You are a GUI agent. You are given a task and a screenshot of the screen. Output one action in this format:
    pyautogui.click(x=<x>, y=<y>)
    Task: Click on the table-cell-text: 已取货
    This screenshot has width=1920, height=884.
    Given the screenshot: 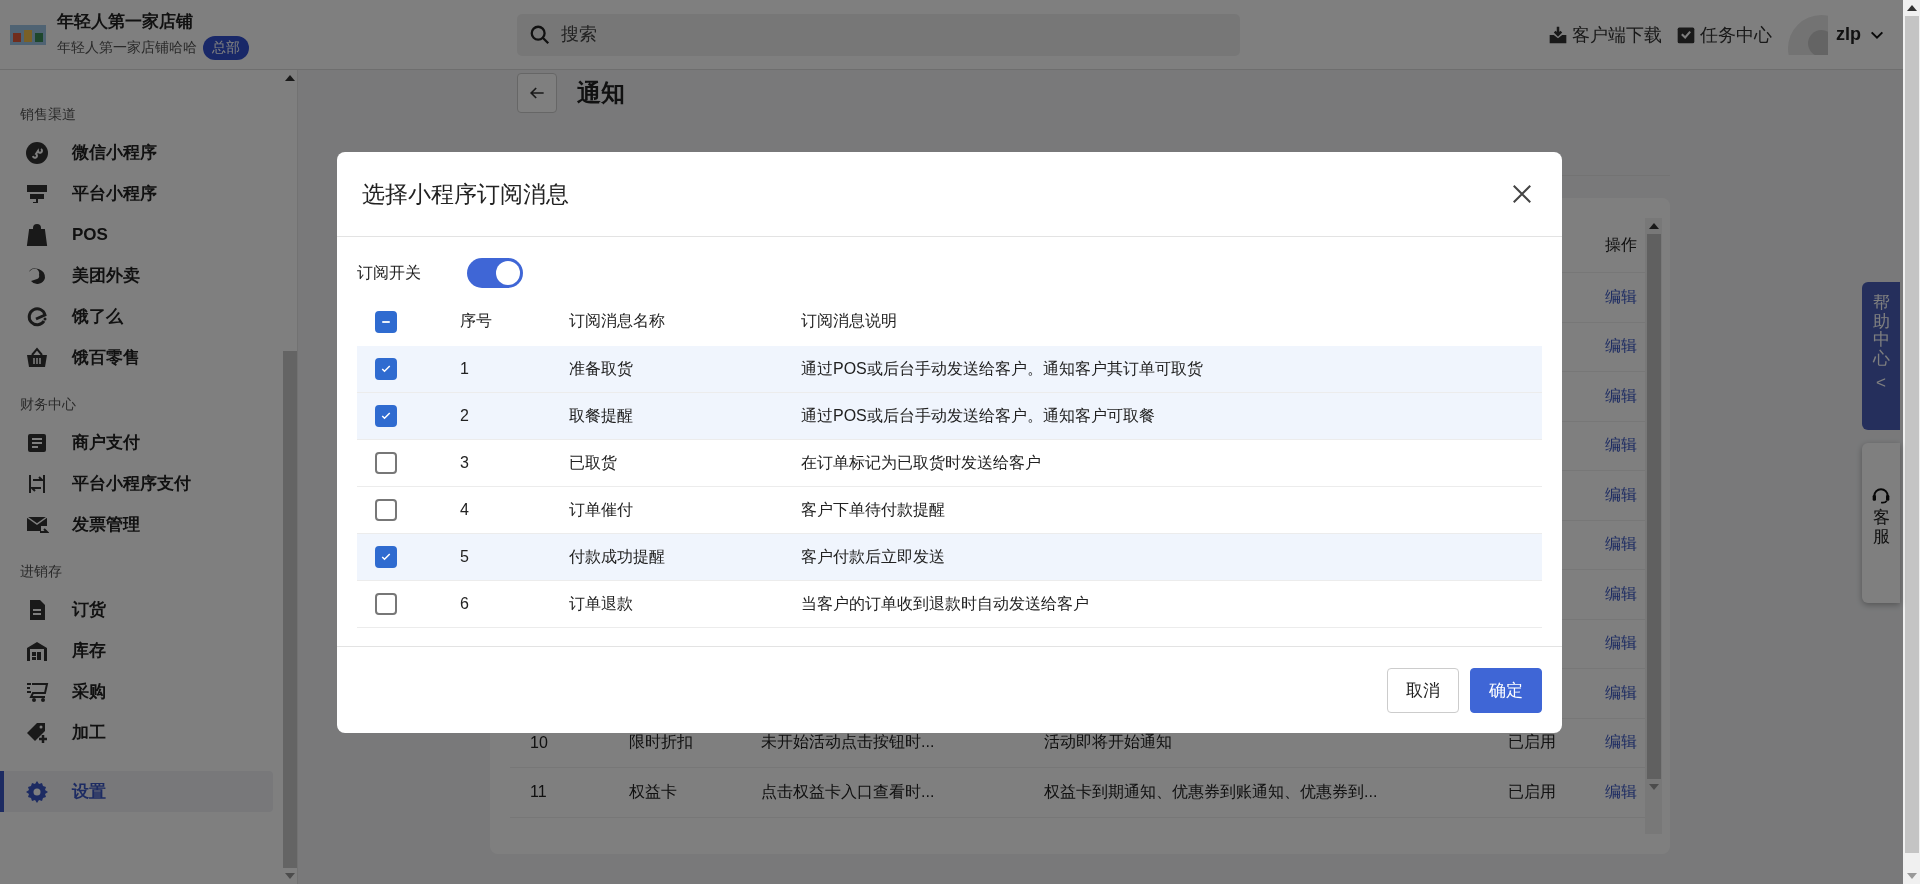 What is the action you would take?
    pyautogui.click(x=593, y=462)
    